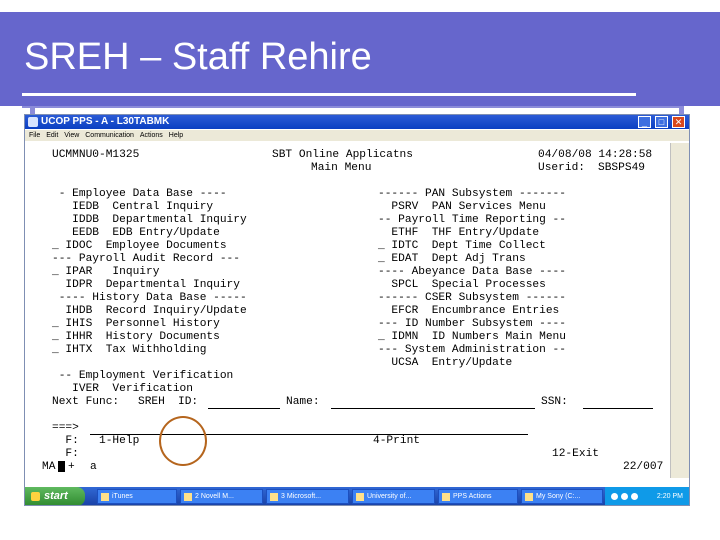 The image size is (720, 540). I want to click on menu-right-line: --- System Administration --, so click(472, 350).